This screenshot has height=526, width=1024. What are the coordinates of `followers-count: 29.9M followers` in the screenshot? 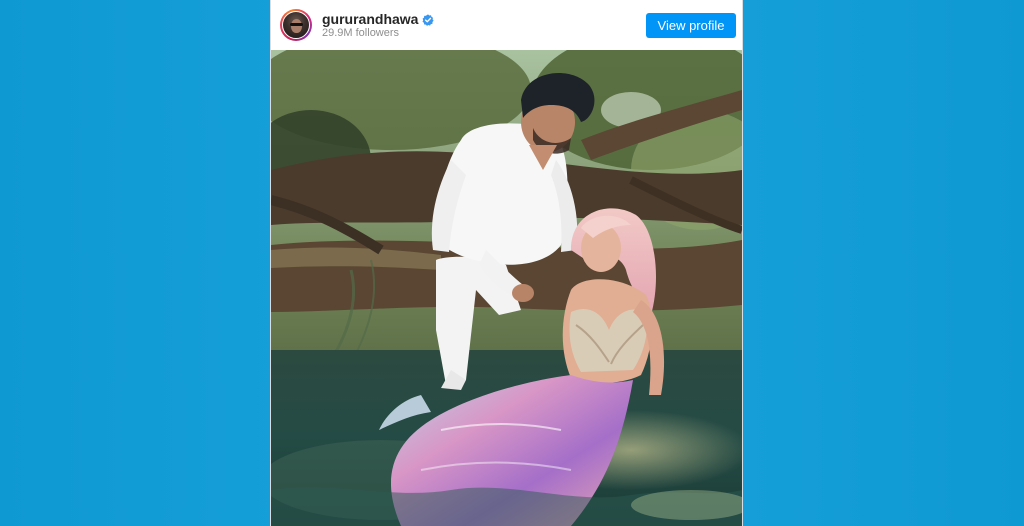 It's located at (361, 33).